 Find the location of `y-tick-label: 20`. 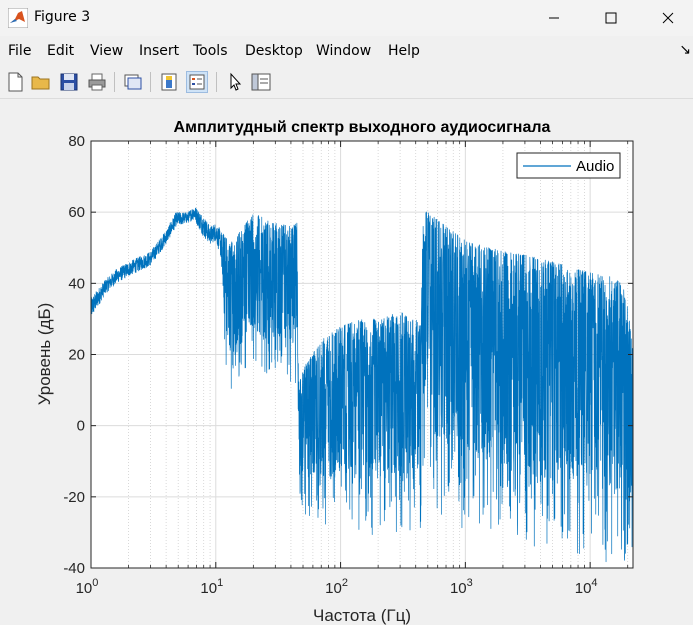

y-tick-label: 20 is located at coordinates (76, 355).